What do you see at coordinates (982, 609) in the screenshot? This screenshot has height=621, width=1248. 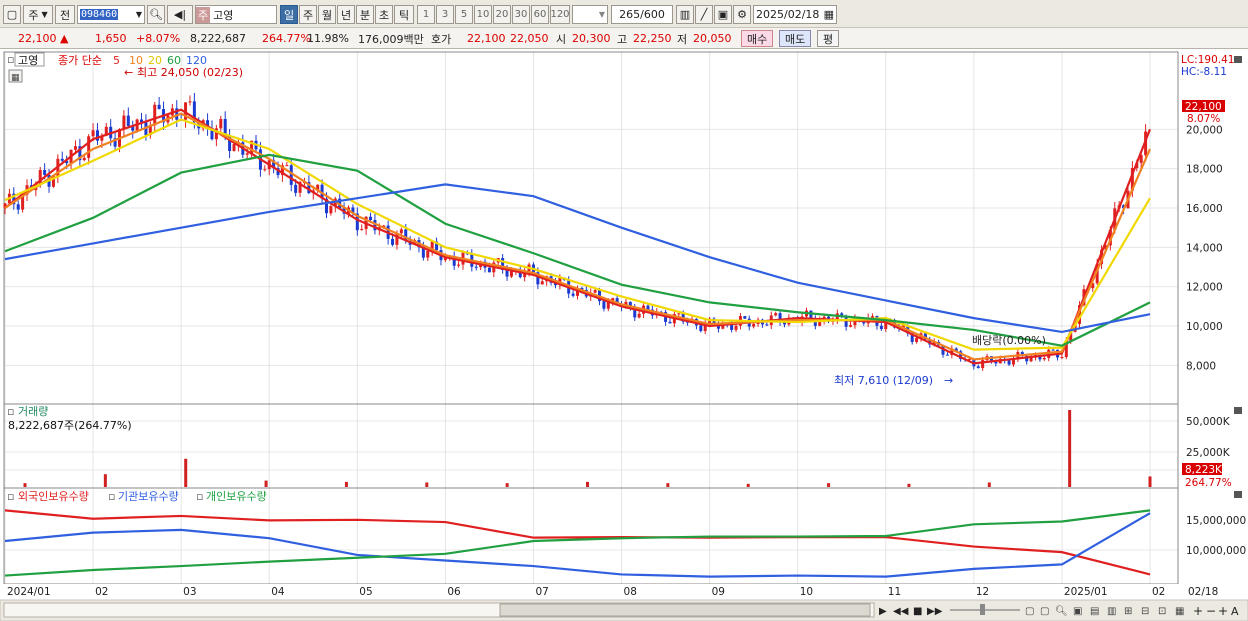 I see `zoom-slider-handle` at bounding box center [982, 609].